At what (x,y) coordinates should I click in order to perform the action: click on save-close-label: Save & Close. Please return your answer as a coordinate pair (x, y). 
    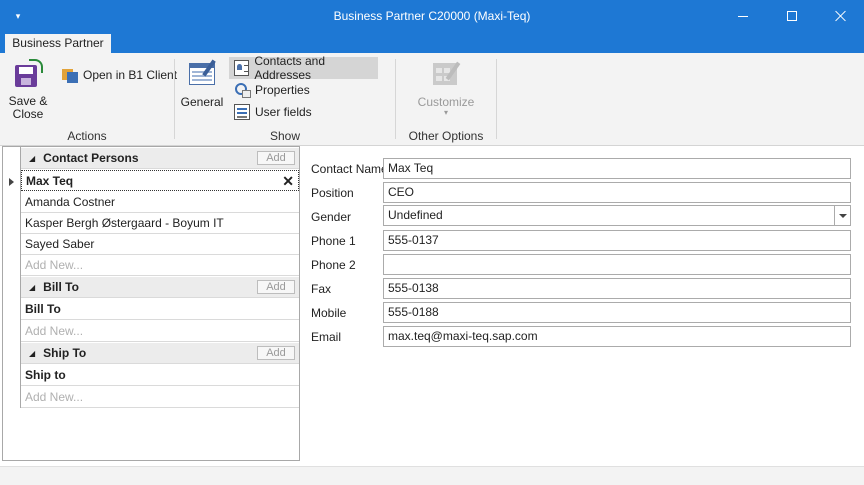
    Looking at the image, I should click on (28, 107).